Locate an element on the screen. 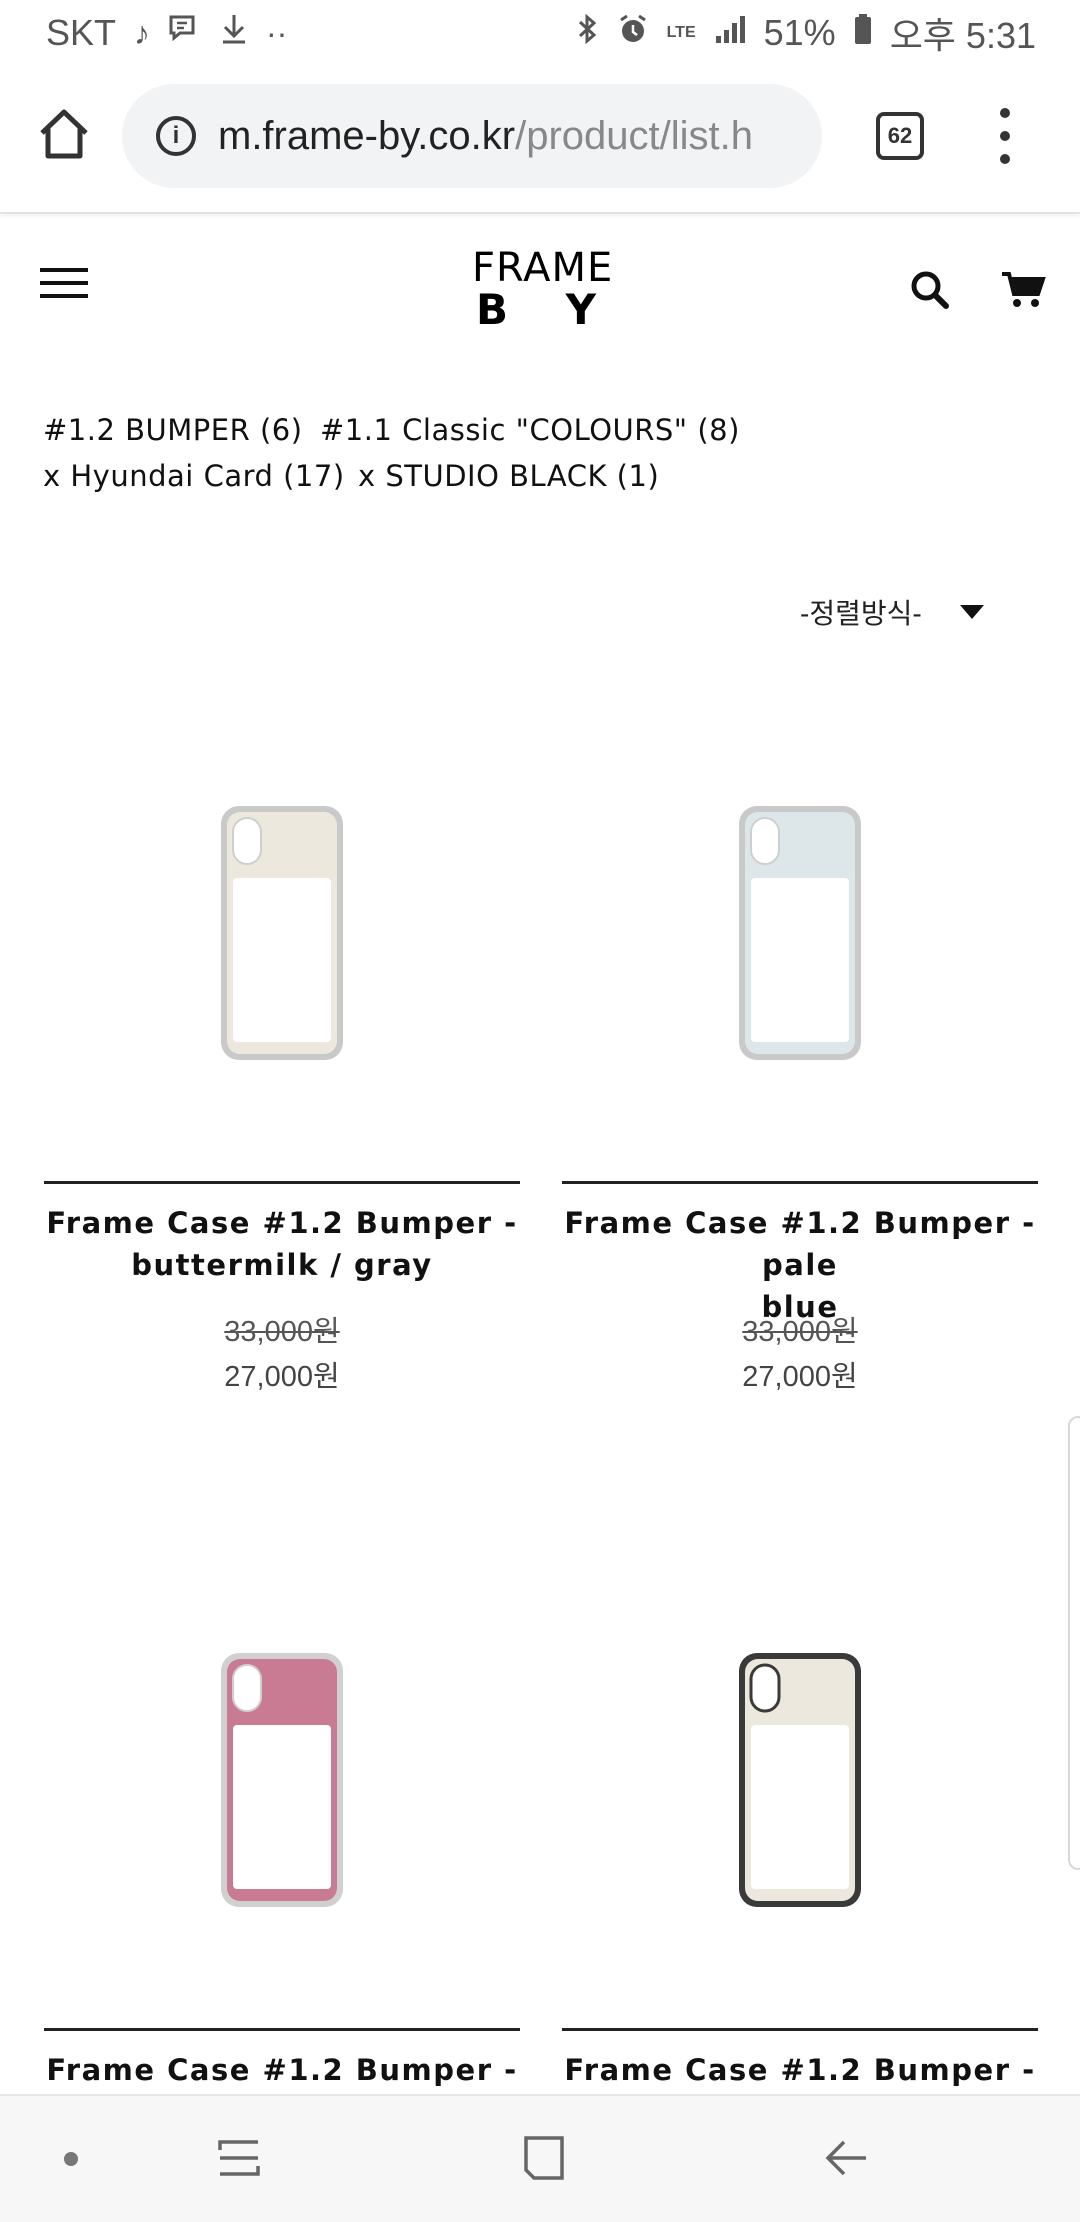 This screenshot has width=1080, height=2222. message-icon is located at coordinates (185, 33).